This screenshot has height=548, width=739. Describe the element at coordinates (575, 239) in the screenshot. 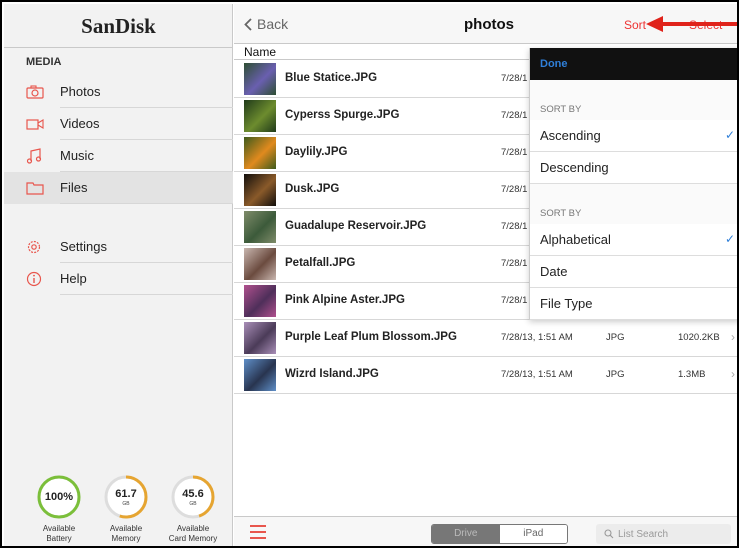

I see `option-label: Alphabetical` at that location.